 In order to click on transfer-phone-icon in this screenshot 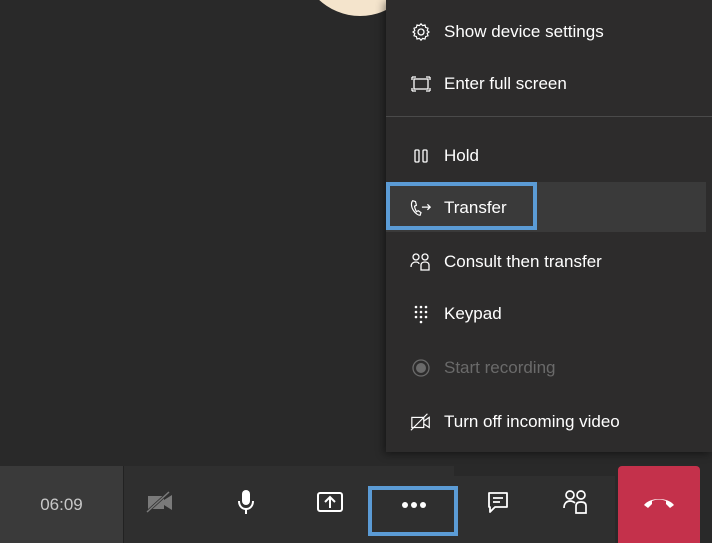, I will do `click(421, 208)`.